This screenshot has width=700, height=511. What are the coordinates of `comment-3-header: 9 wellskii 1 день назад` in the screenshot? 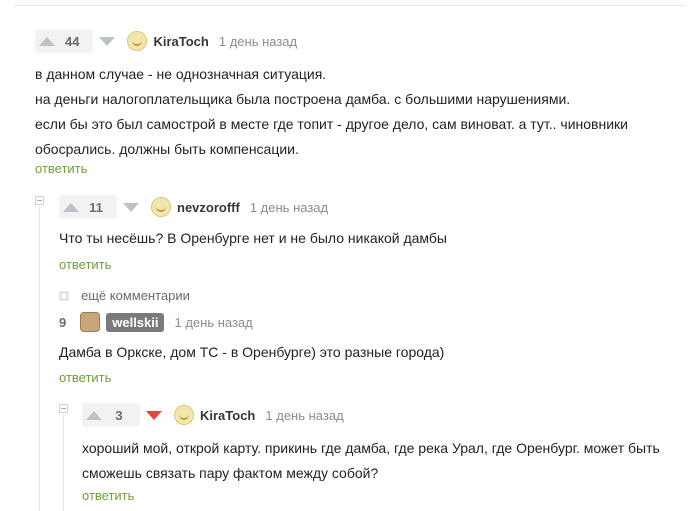 It's located at (156, 322).